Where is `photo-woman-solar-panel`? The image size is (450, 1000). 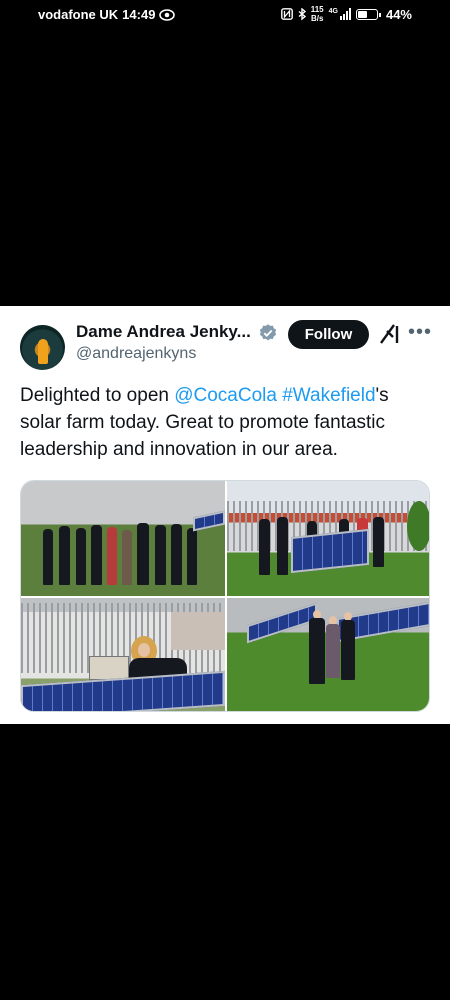
photo-woman-solar-panel is located at coordinates (123, 654).